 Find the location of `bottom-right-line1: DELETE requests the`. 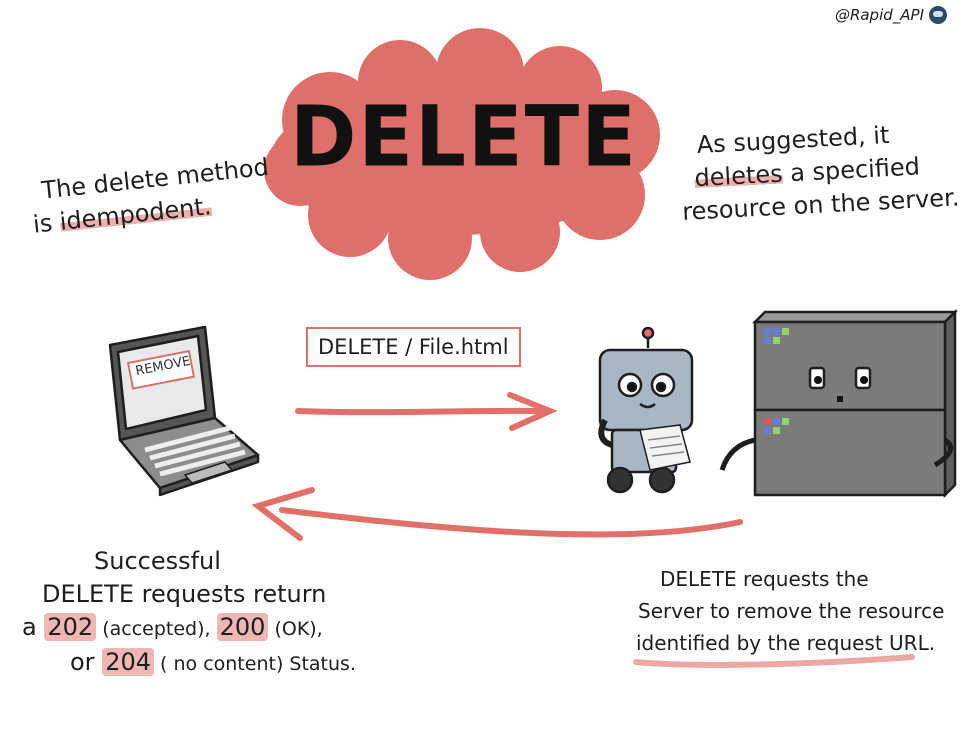

bottom-right-line1: DELETE requests the is located at coordinates (764, 579).